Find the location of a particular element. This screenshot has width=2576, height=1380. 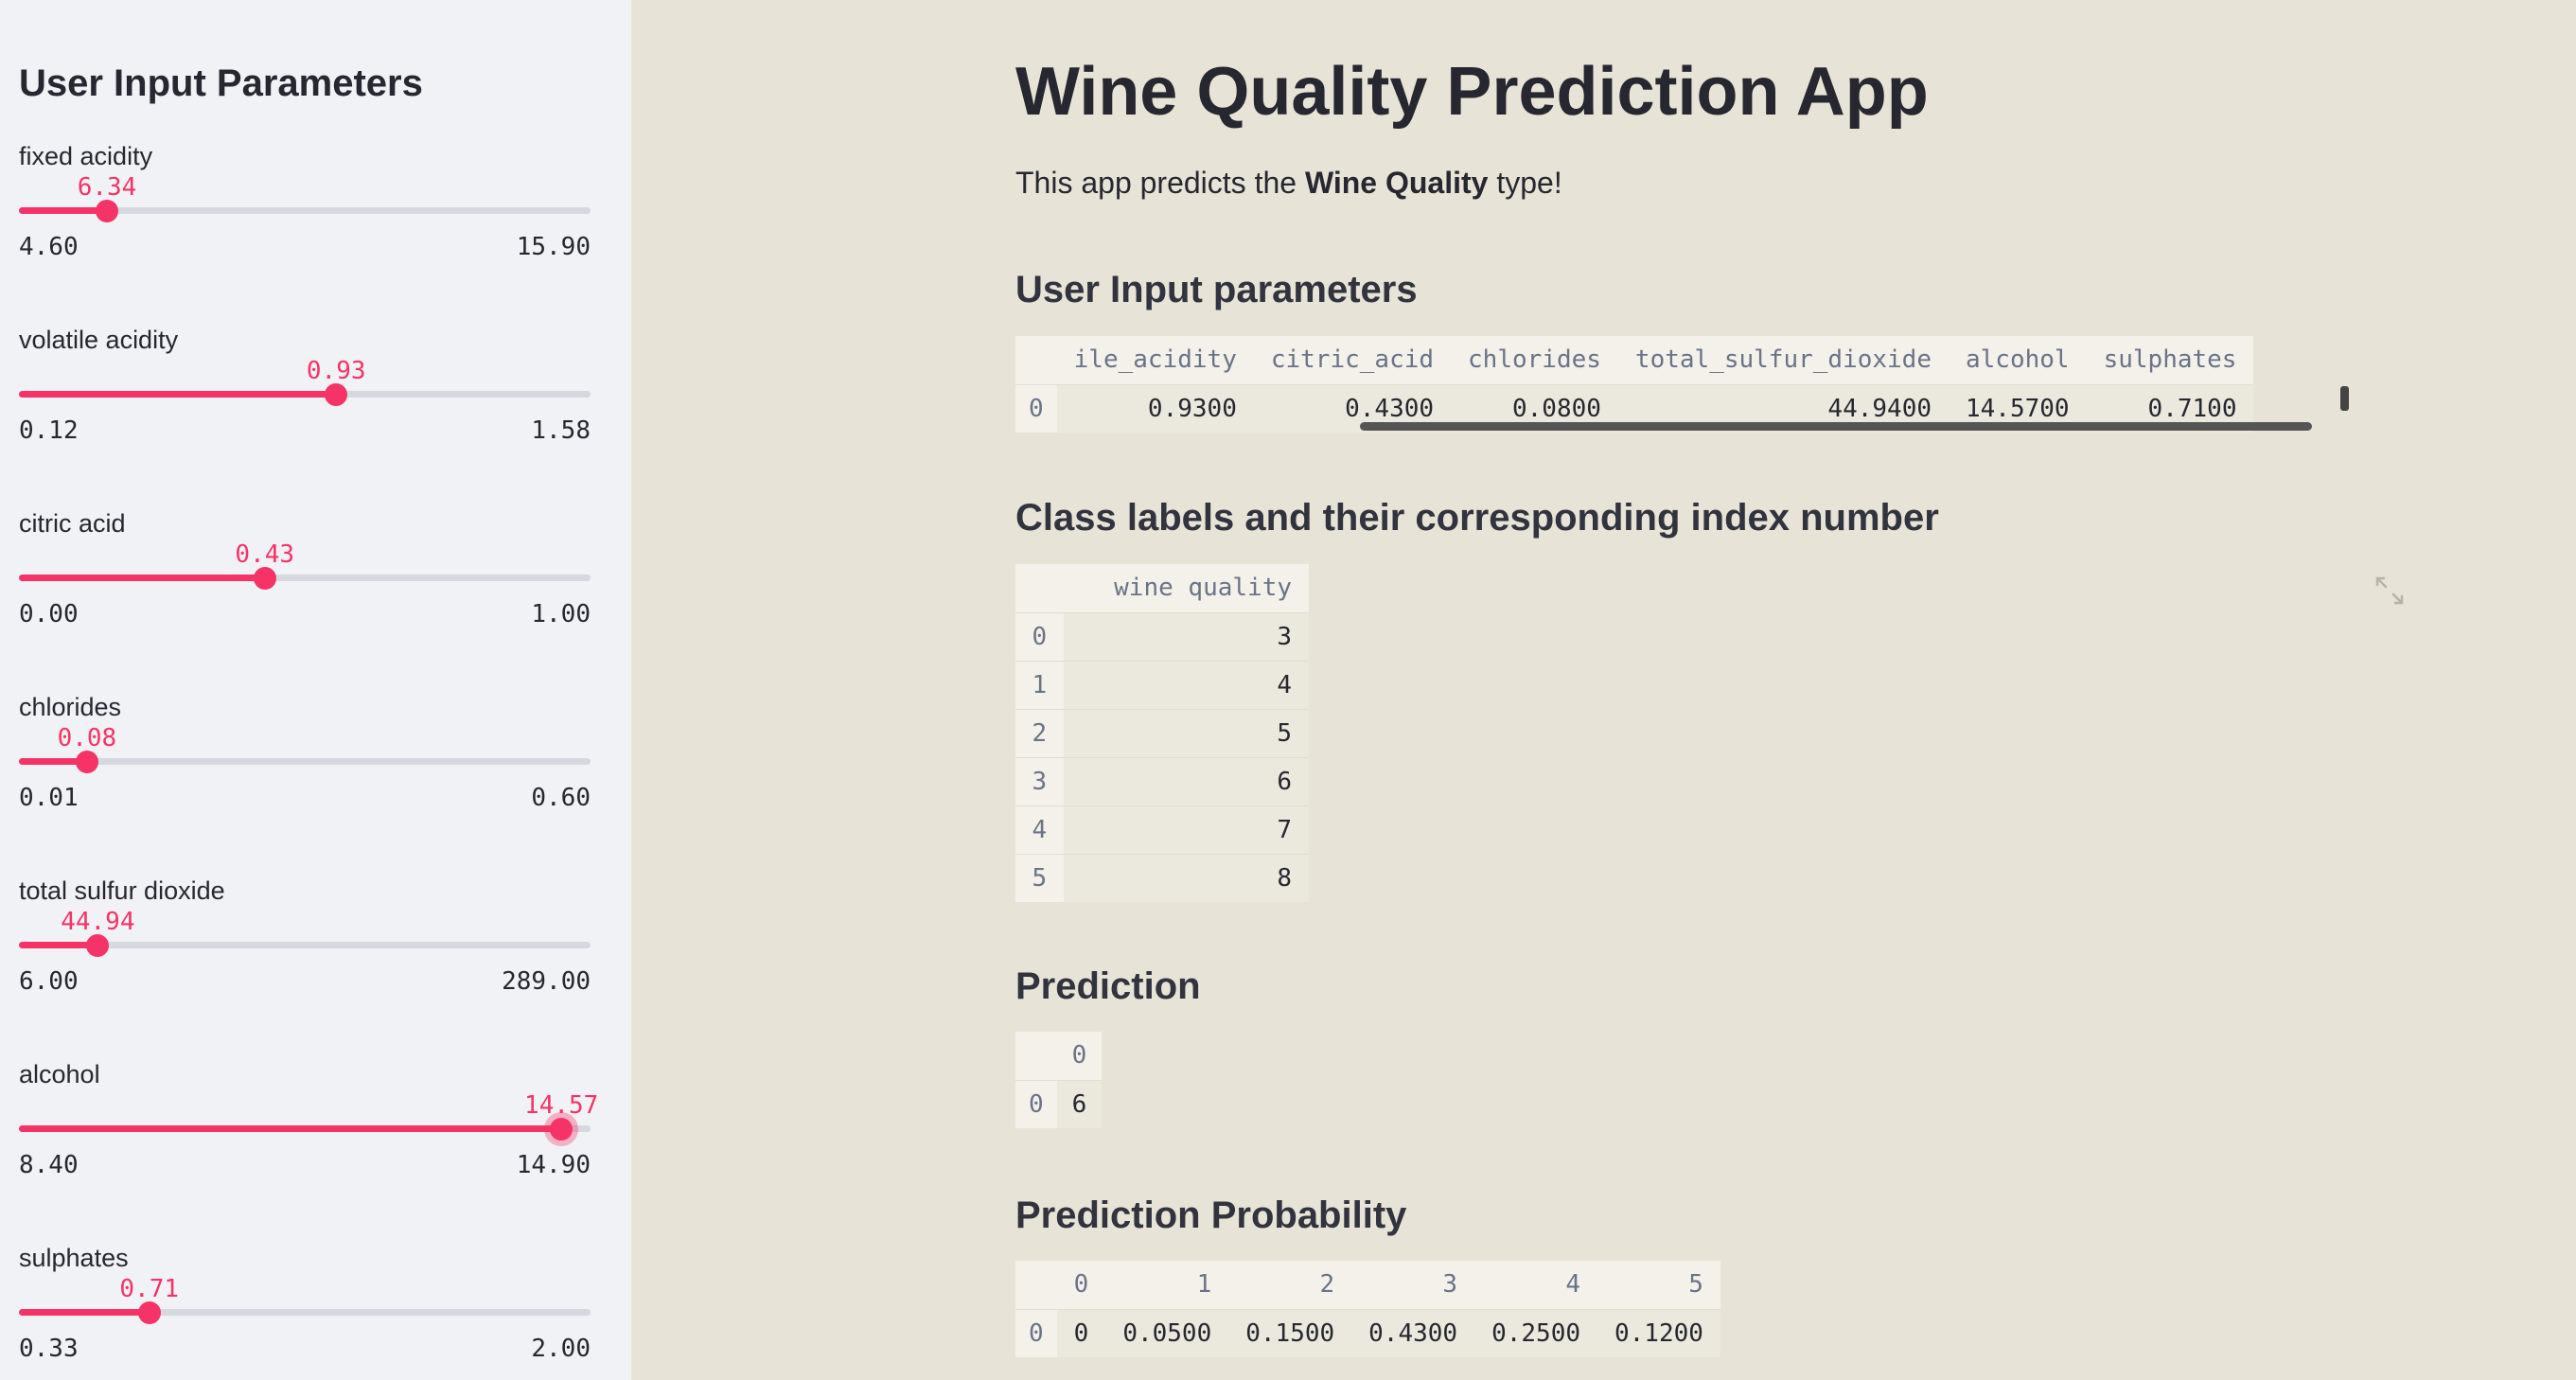

table-cell: 3 is located at coordinates (1186, 636).